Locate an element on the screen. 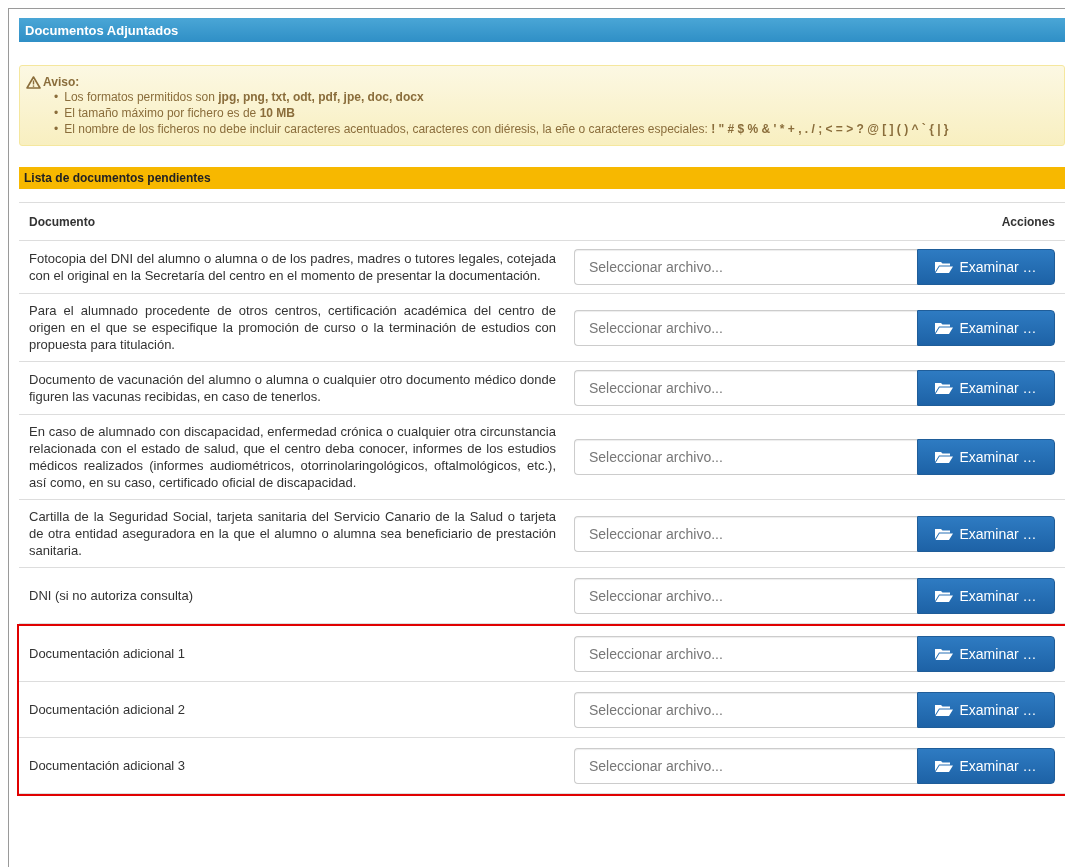 This screenshot has height=867, width=1065. warning-item: El nombre de los ficheros no debe incluir caracteres acentuados, caracteres con diéresis, la eñe o caracteres especiales: ! " # $ % & ' * + , . / ; < = > ? @ [ ] ( ) ^ ` { | } is located at coordinates (506, 129).